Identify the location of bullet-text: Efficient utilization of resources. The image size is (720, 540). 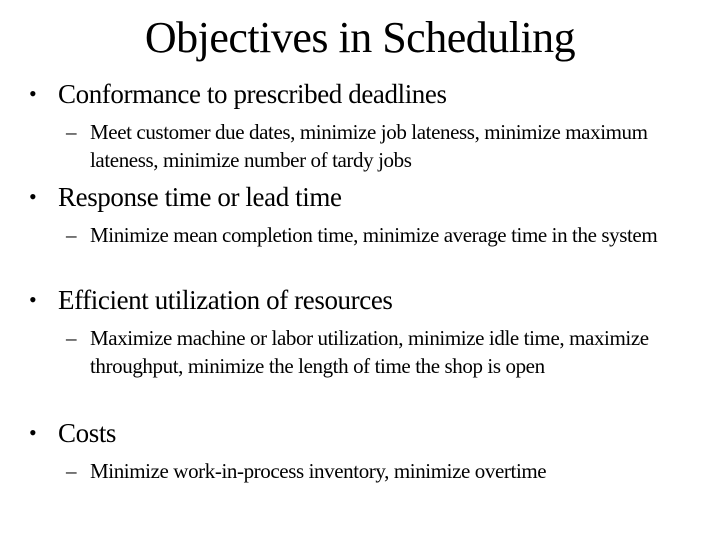
(225, 300).